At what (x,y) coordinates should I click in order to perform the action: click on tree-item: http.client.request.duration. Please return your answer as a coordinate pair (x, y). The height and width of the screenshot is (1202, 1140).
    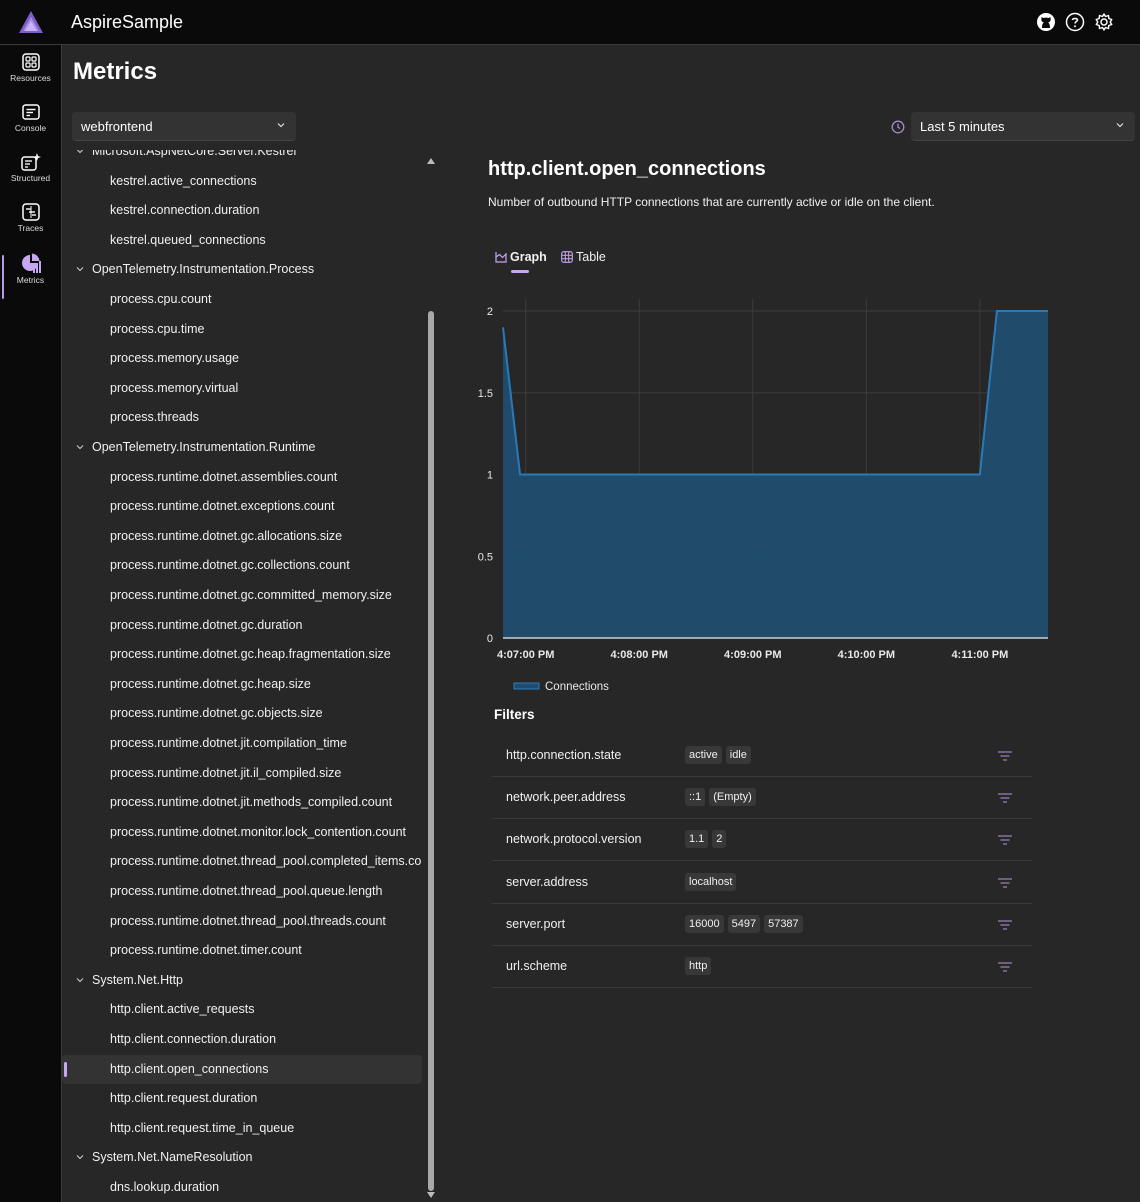
    Looking at the image, I should click on (242, 1098).